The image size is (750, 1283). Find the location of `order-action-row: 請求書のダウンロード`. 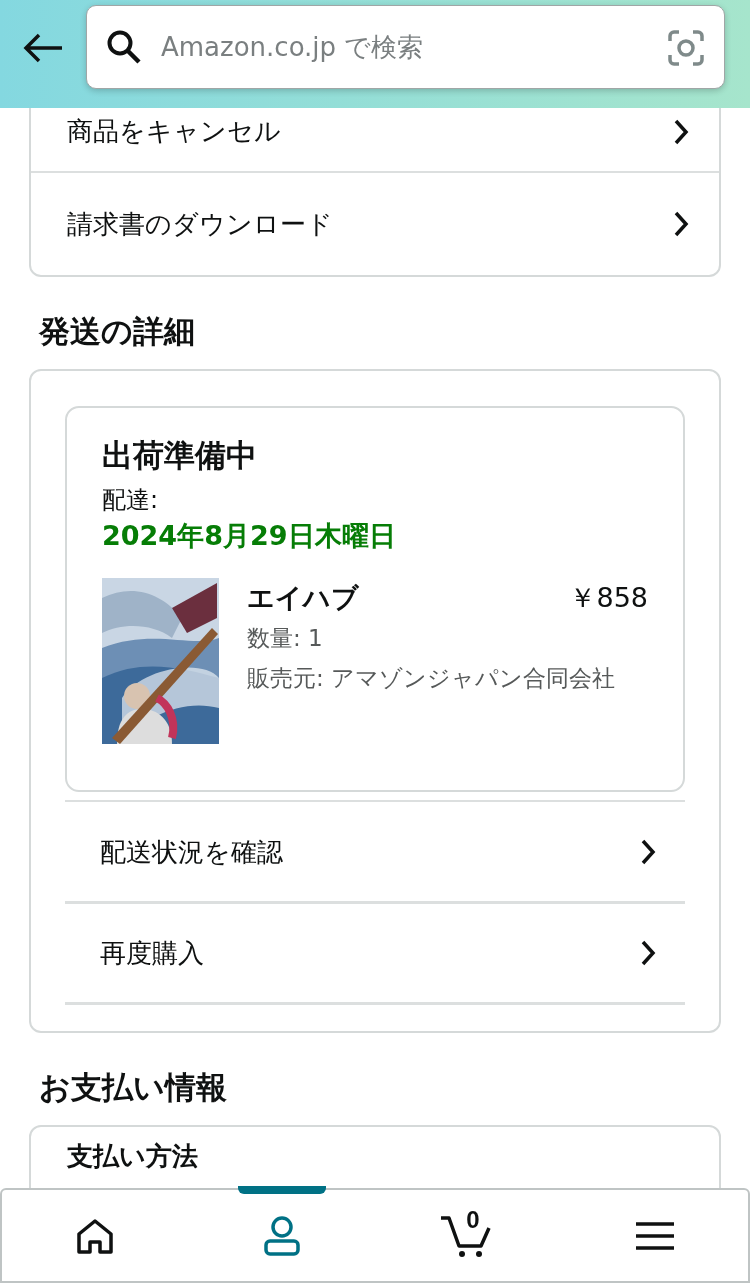

order-action-row: 請求書のダウンロード is located at coordinates (375, 224).